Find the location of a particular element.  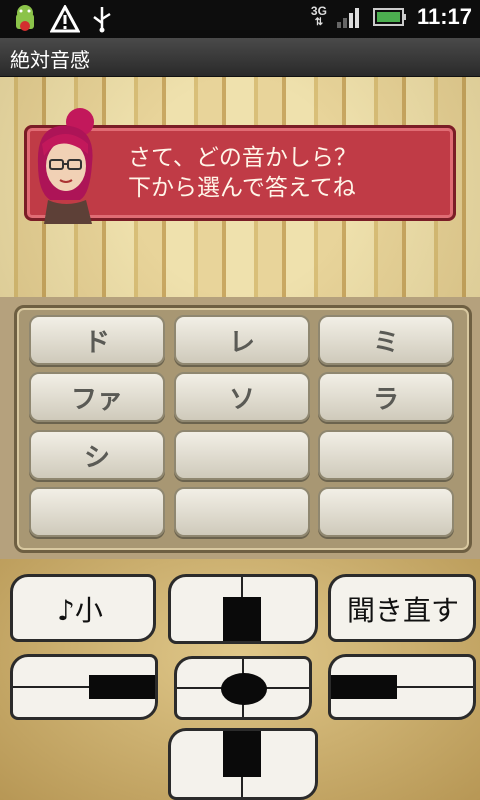

replay-label: 聞き直す is located at coordinates (403, 610).